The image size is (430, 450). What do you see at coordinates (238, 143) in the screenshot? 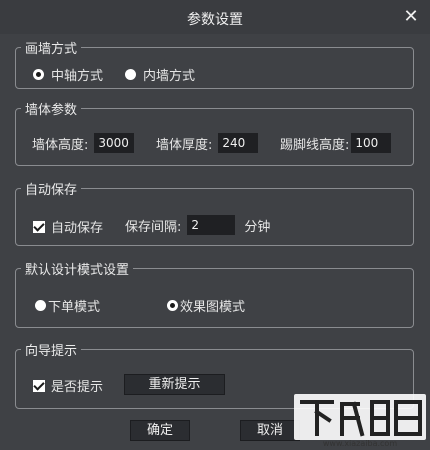
I see `wall-thickness-input: 240` at bounding box center [238, 143].